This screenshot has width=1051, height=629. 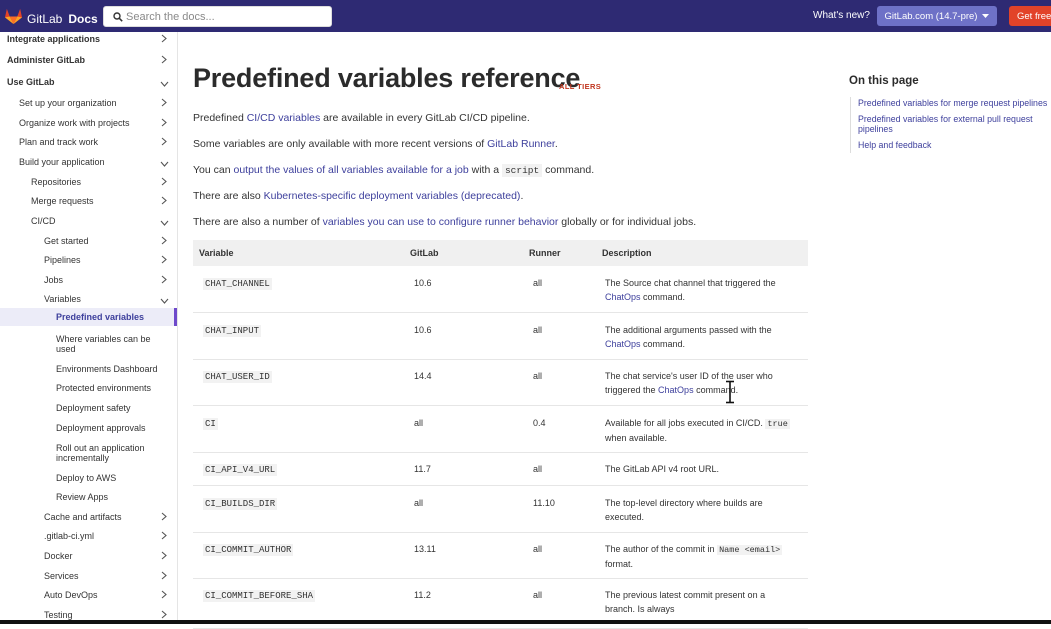 What do you see at coordinates (423, 283) in the screenshot?
I see `gitlab-version-cell: 10.6` at bounding box center [423, 283].